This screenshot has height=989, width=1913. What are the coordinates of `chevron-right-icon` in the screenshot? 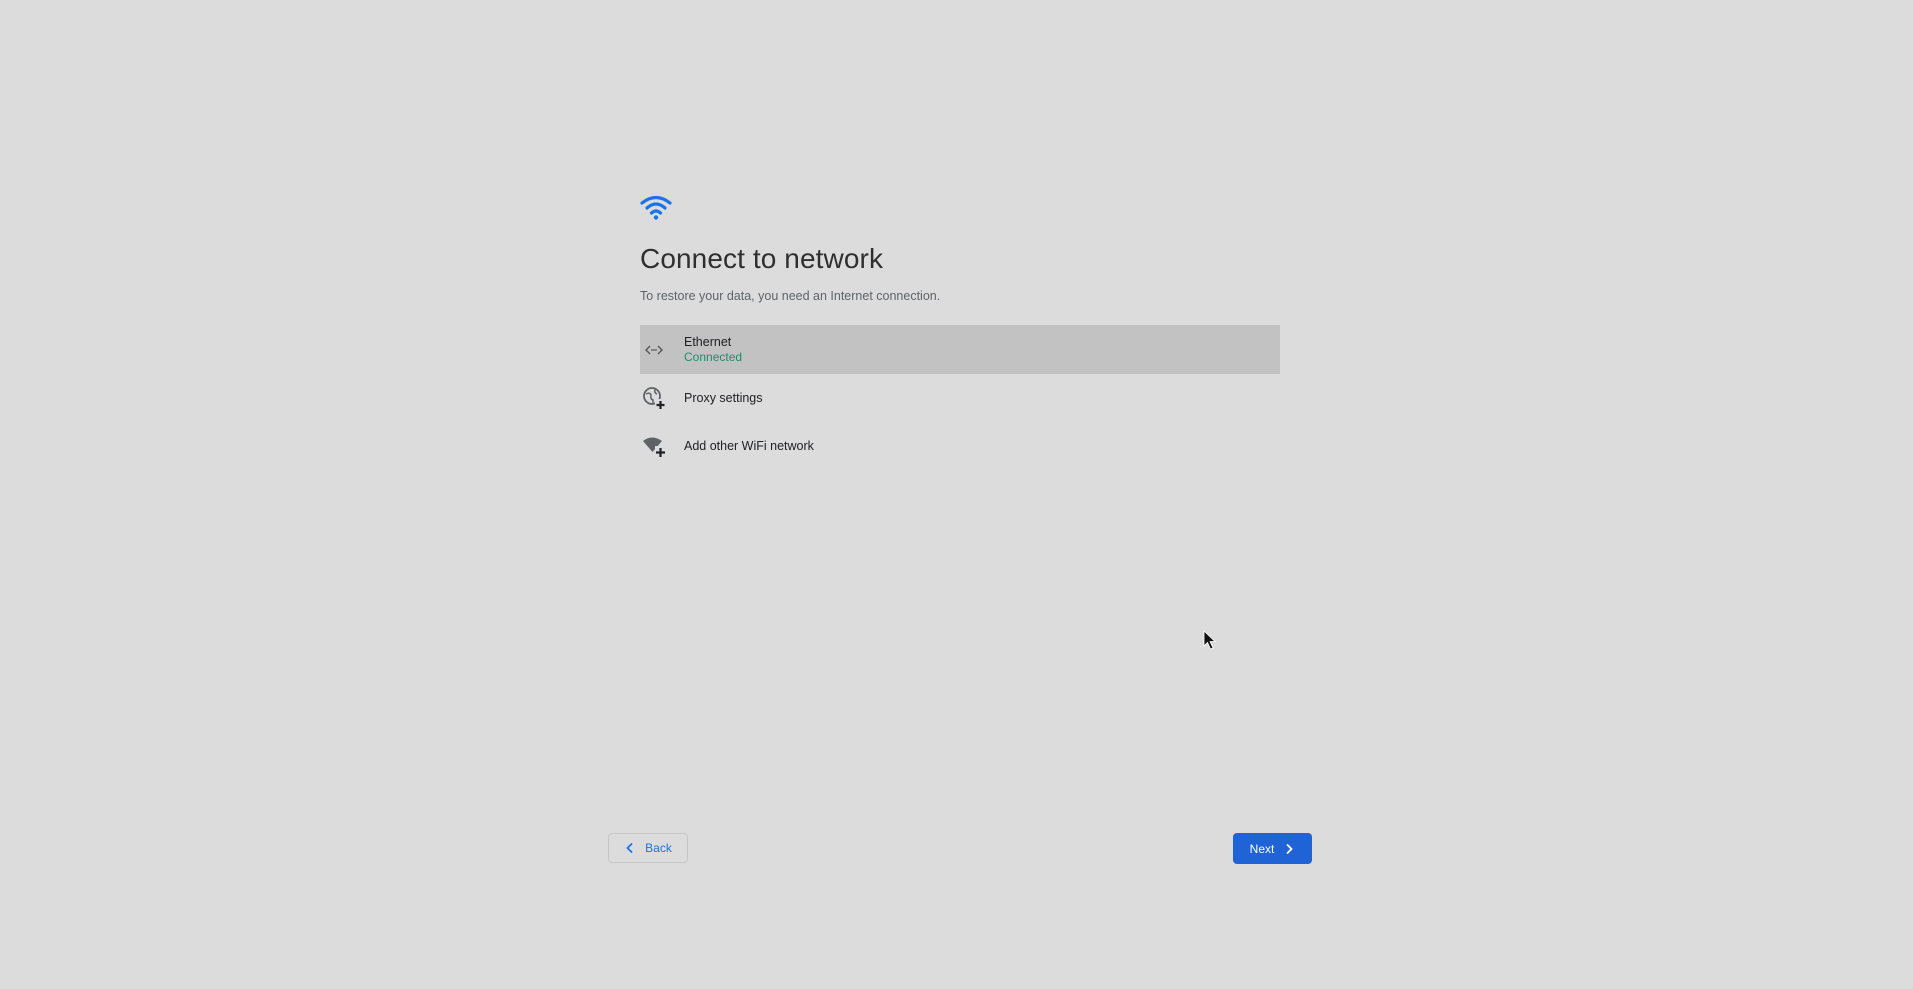 It's located at (1289, 849).